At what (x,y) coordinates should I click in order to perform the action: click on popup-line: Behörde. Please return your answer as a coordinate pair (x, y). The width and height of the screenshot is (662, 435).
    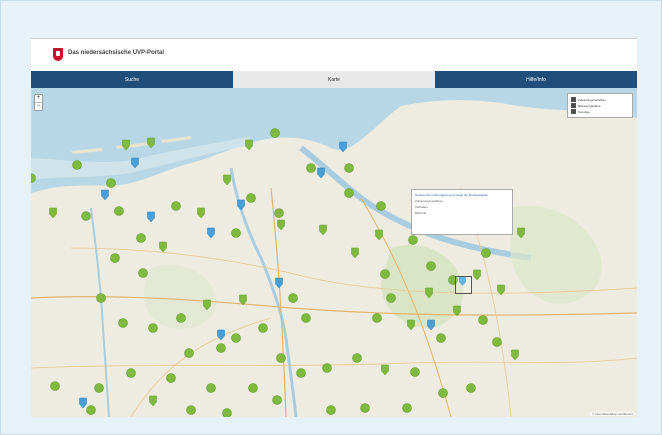
    Looking at the image, I should click on (421, 213).